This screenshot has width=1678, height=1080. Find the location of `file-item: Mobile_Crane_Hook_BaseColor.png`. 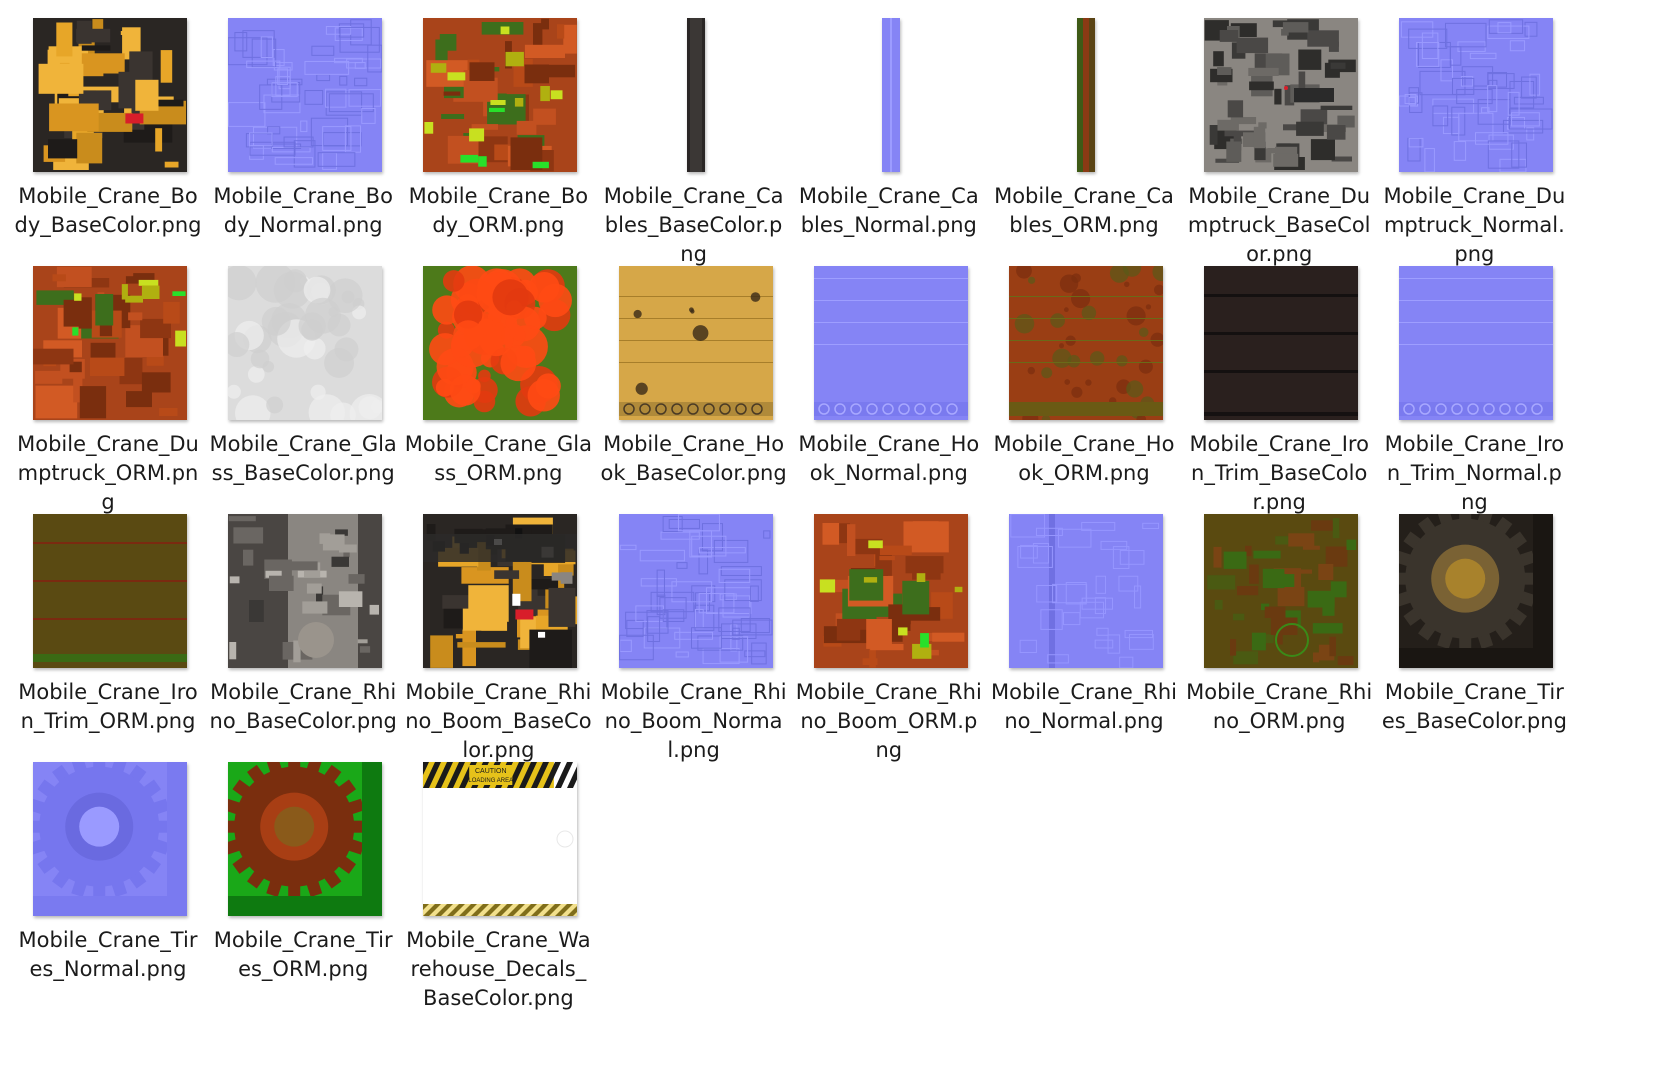

file-item: Mobile_Crane_Hook_BaseColor.png is located at coordinates (694, 378).